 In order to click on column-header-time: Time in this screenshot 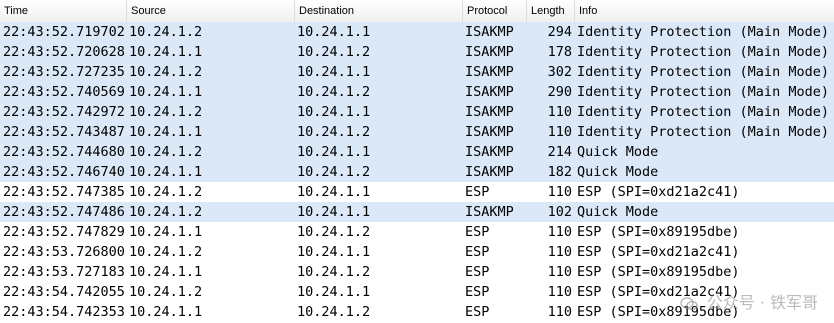, I will do `click(63, 11)`.